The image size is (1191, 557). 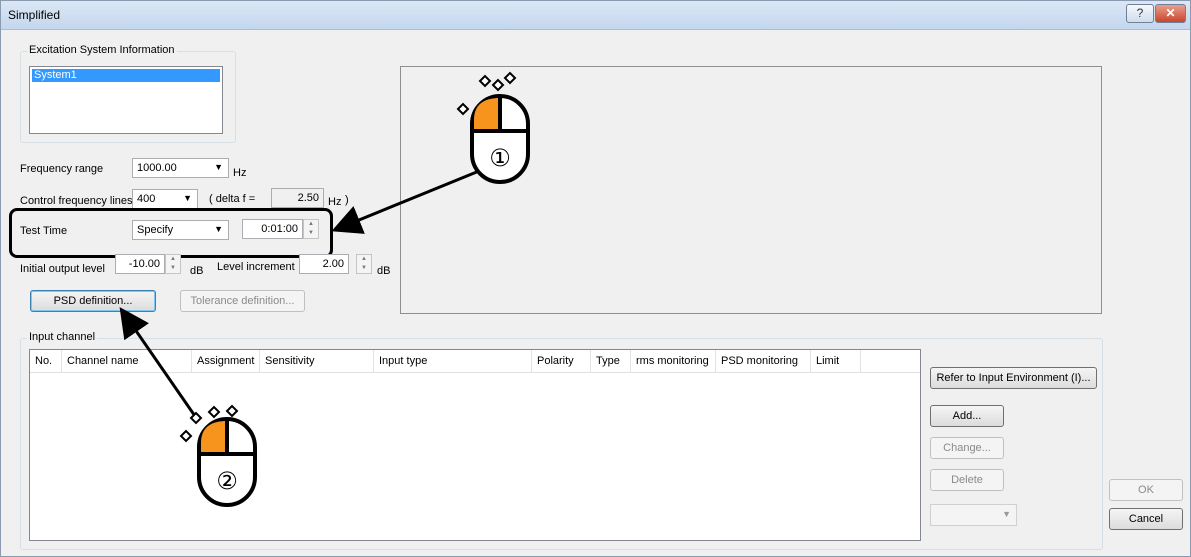 I want to click on arrow-to-test-time, so click(x=408, y=200).